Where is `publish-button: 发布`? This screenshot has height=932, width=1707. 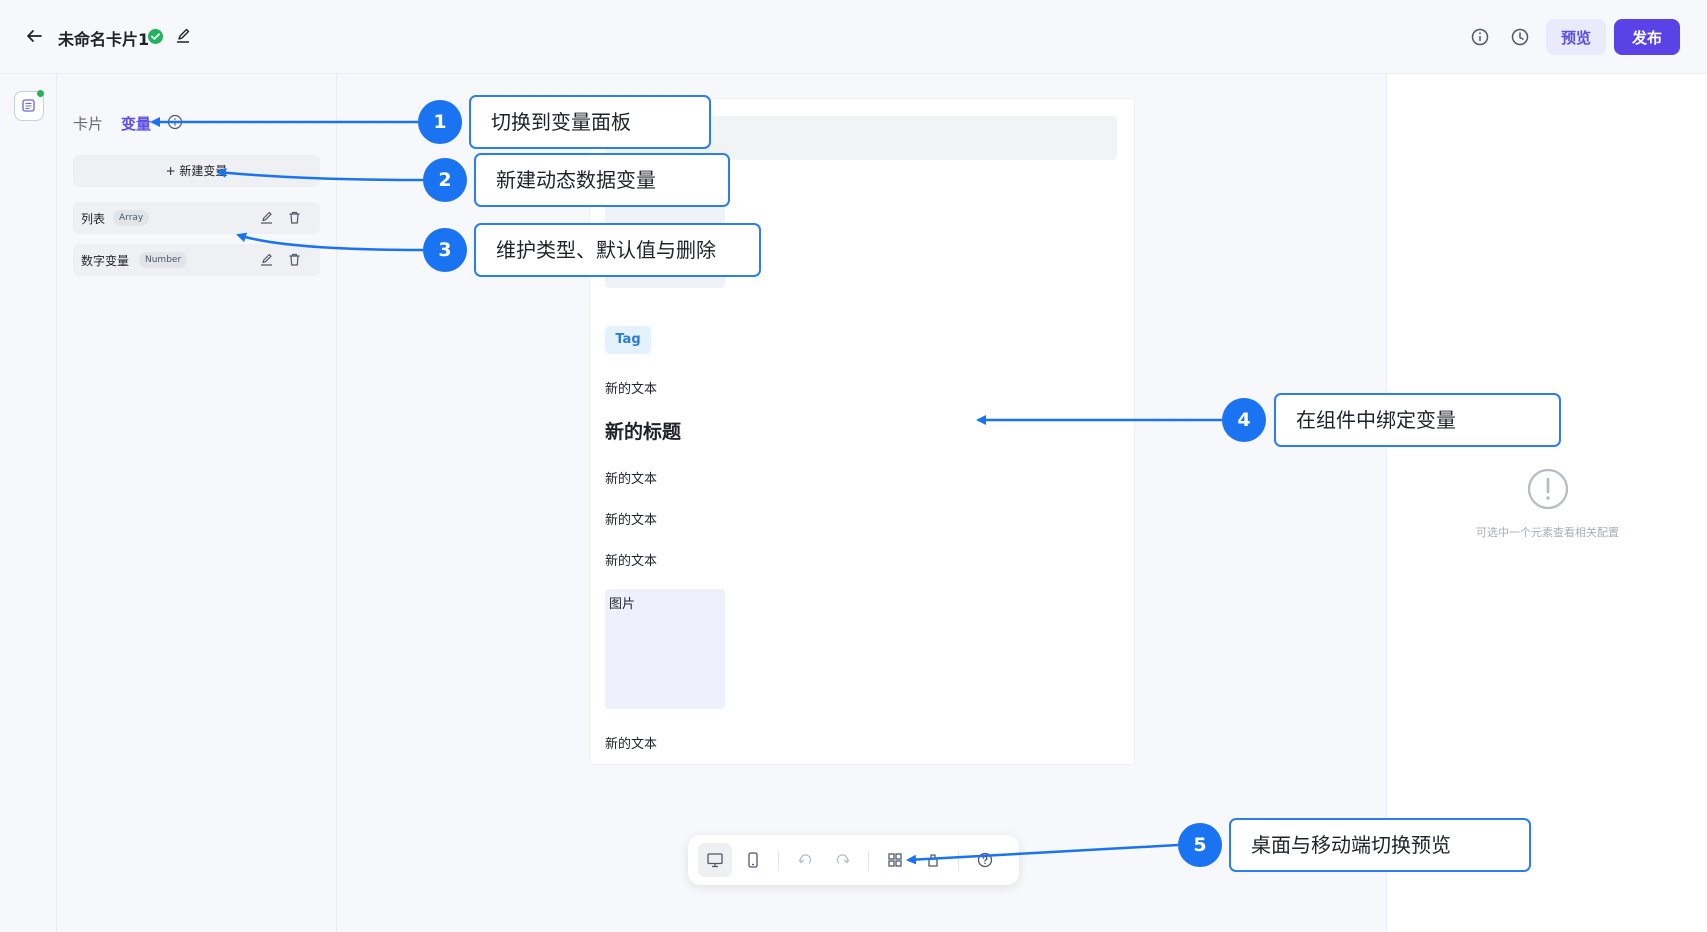
publish-button: 发布 is located at coordinates (1647, 37).